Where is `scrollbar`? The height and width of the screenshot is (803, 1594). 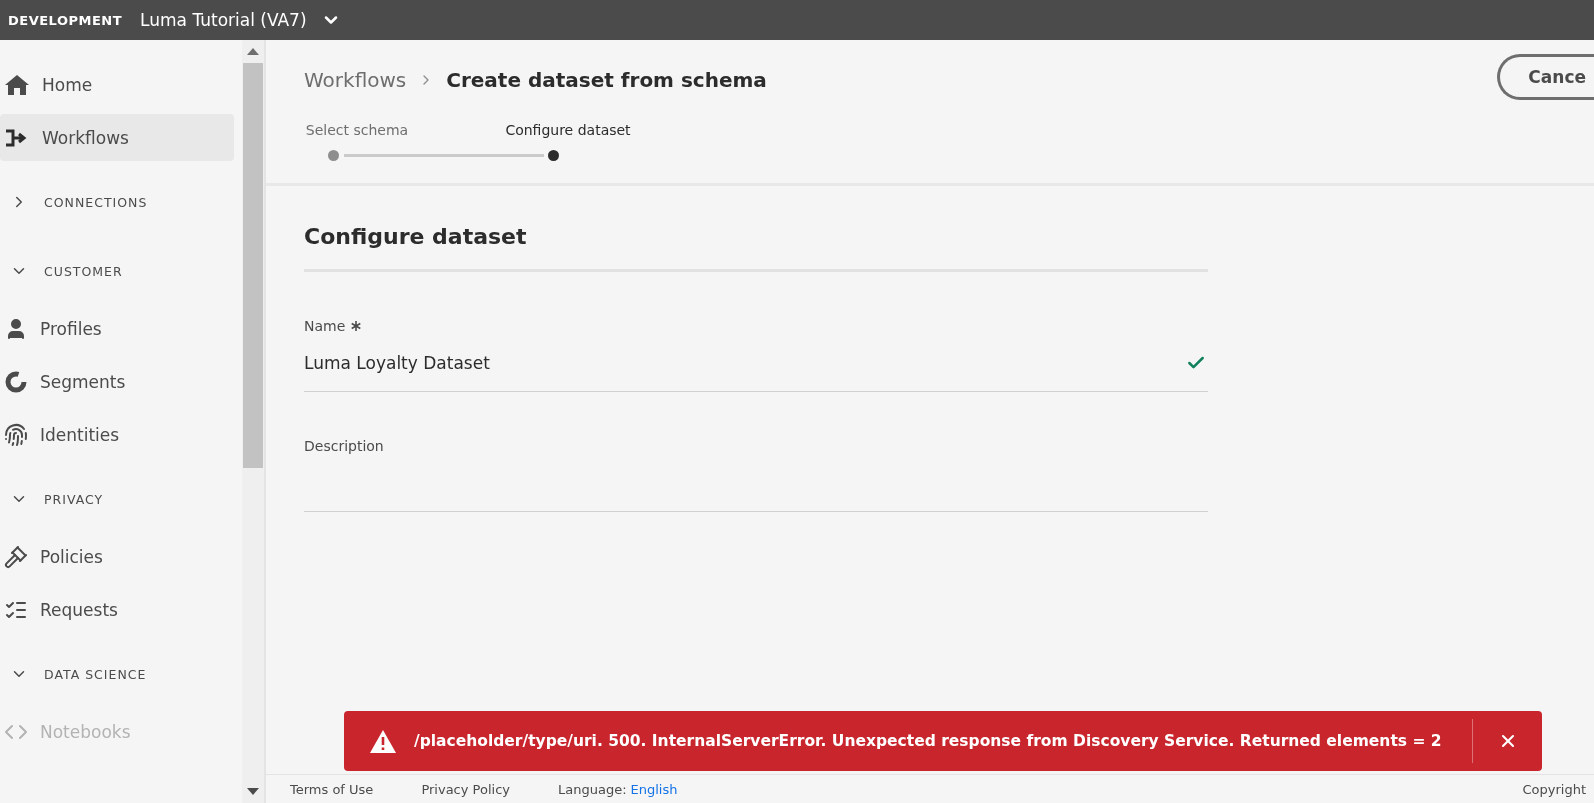 scrollbar is located at coordinates (253, 421).